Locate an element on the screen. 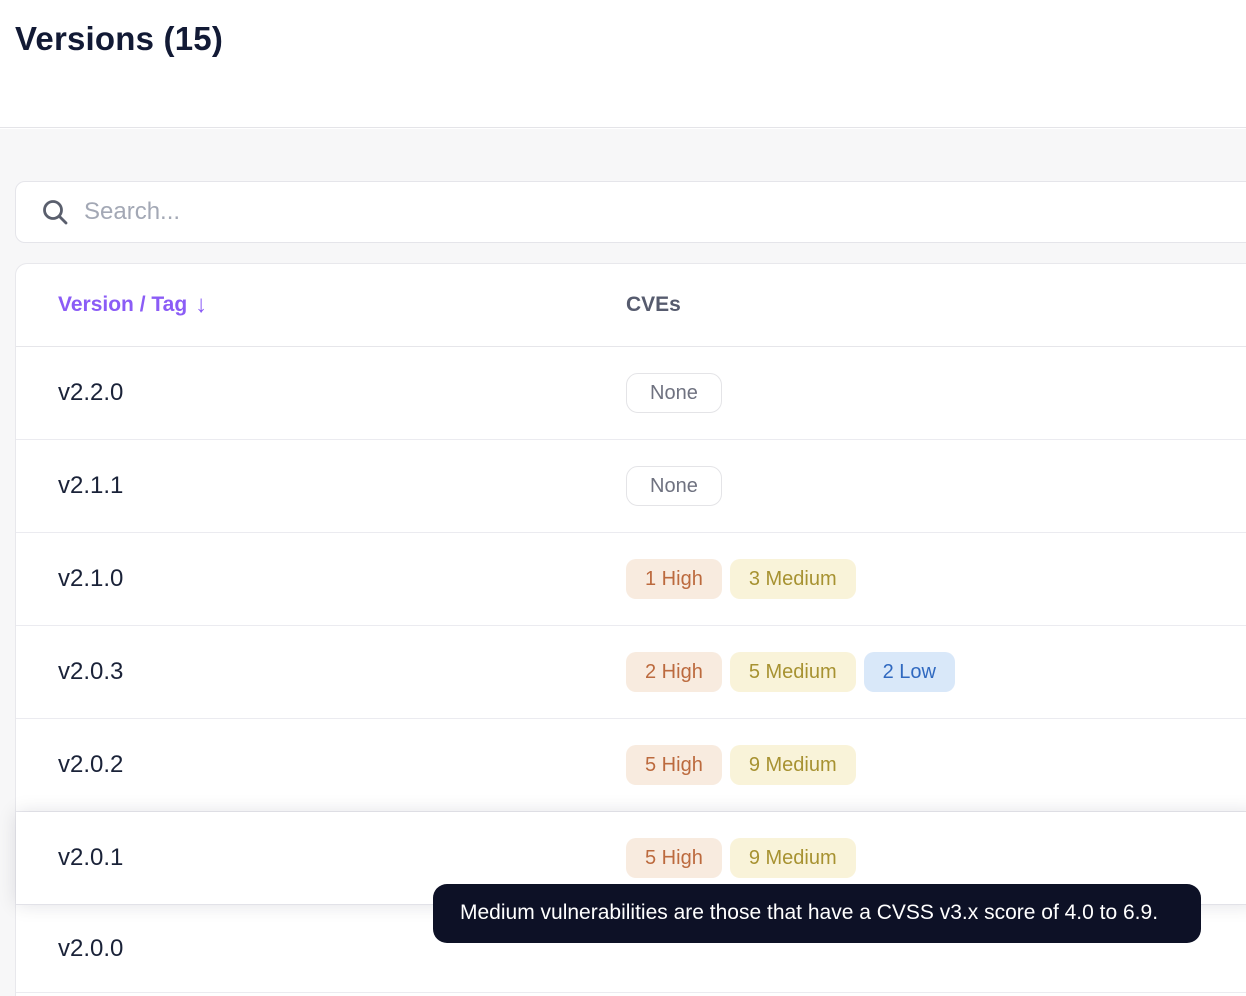  arrow-down-icon: ↓ is located at coordinates (201, 304).